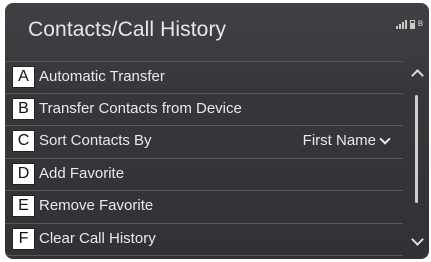 Image resolution: width=431 pixels, height=262 pixels. What do you see at coordinates (23, 206) in the screenshot?
I see `callout-label: E` at bounding box center [23, 206].